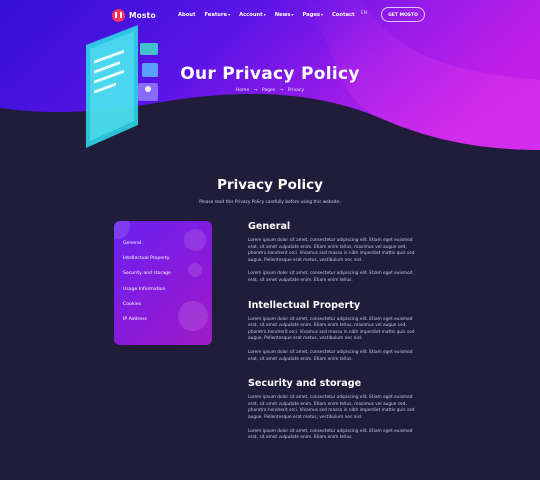  What do you see at coordinates (403, 14) in the screenshot?
I see `get-mosto-button: GET MOSTO` at bounding box center [403, 14].